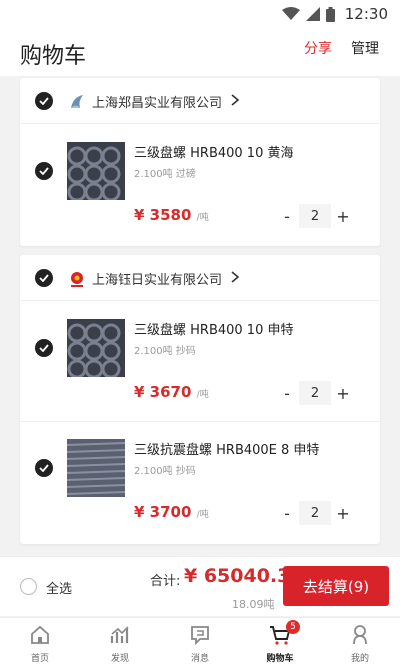 The image size is (400, 666). Describe the element at coordinates (280, 642) in the screenshot. I see `tab-cart: 5 购物车` at that location.